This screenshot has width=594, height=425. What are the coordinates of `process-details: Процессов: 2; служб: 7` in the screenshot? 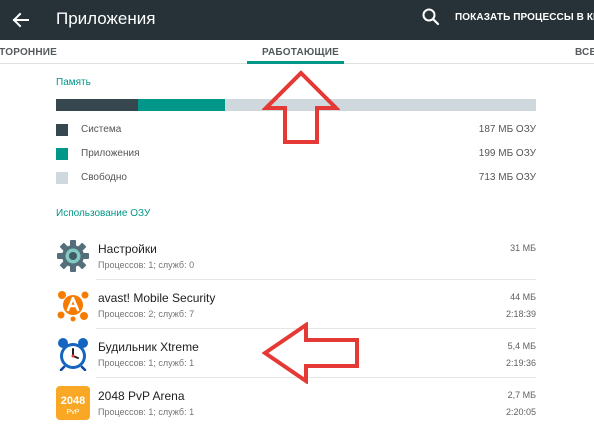 It's located at (146, 314).